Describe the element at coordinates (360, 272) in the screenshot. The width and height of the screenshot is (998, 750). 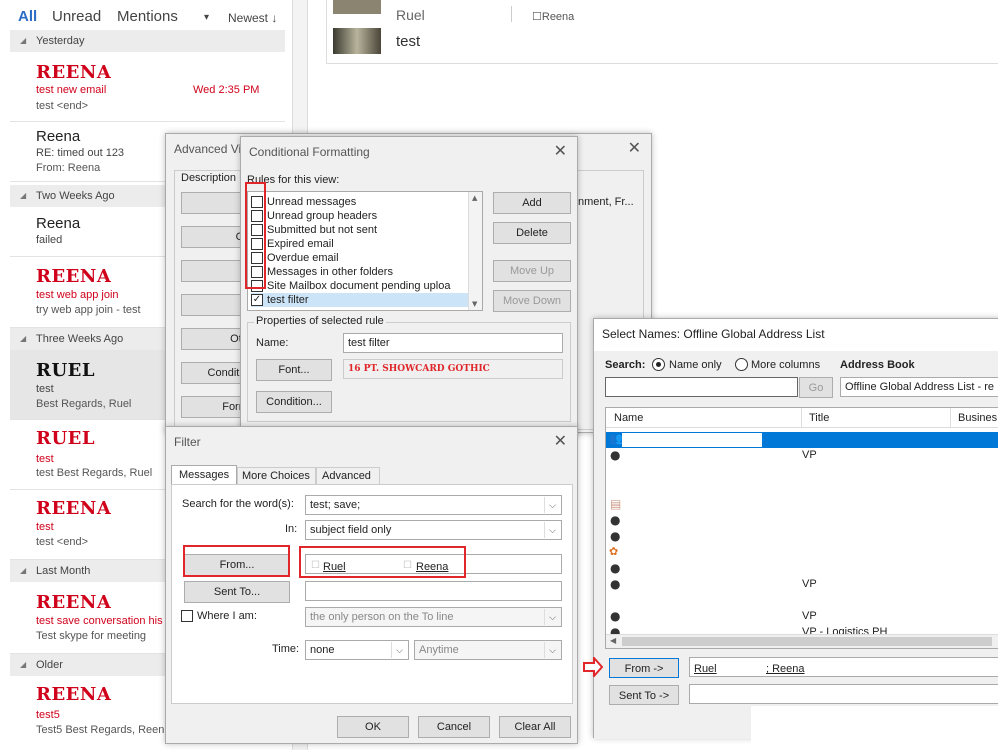
I see `rule-item: Messages in other folders` at that location.